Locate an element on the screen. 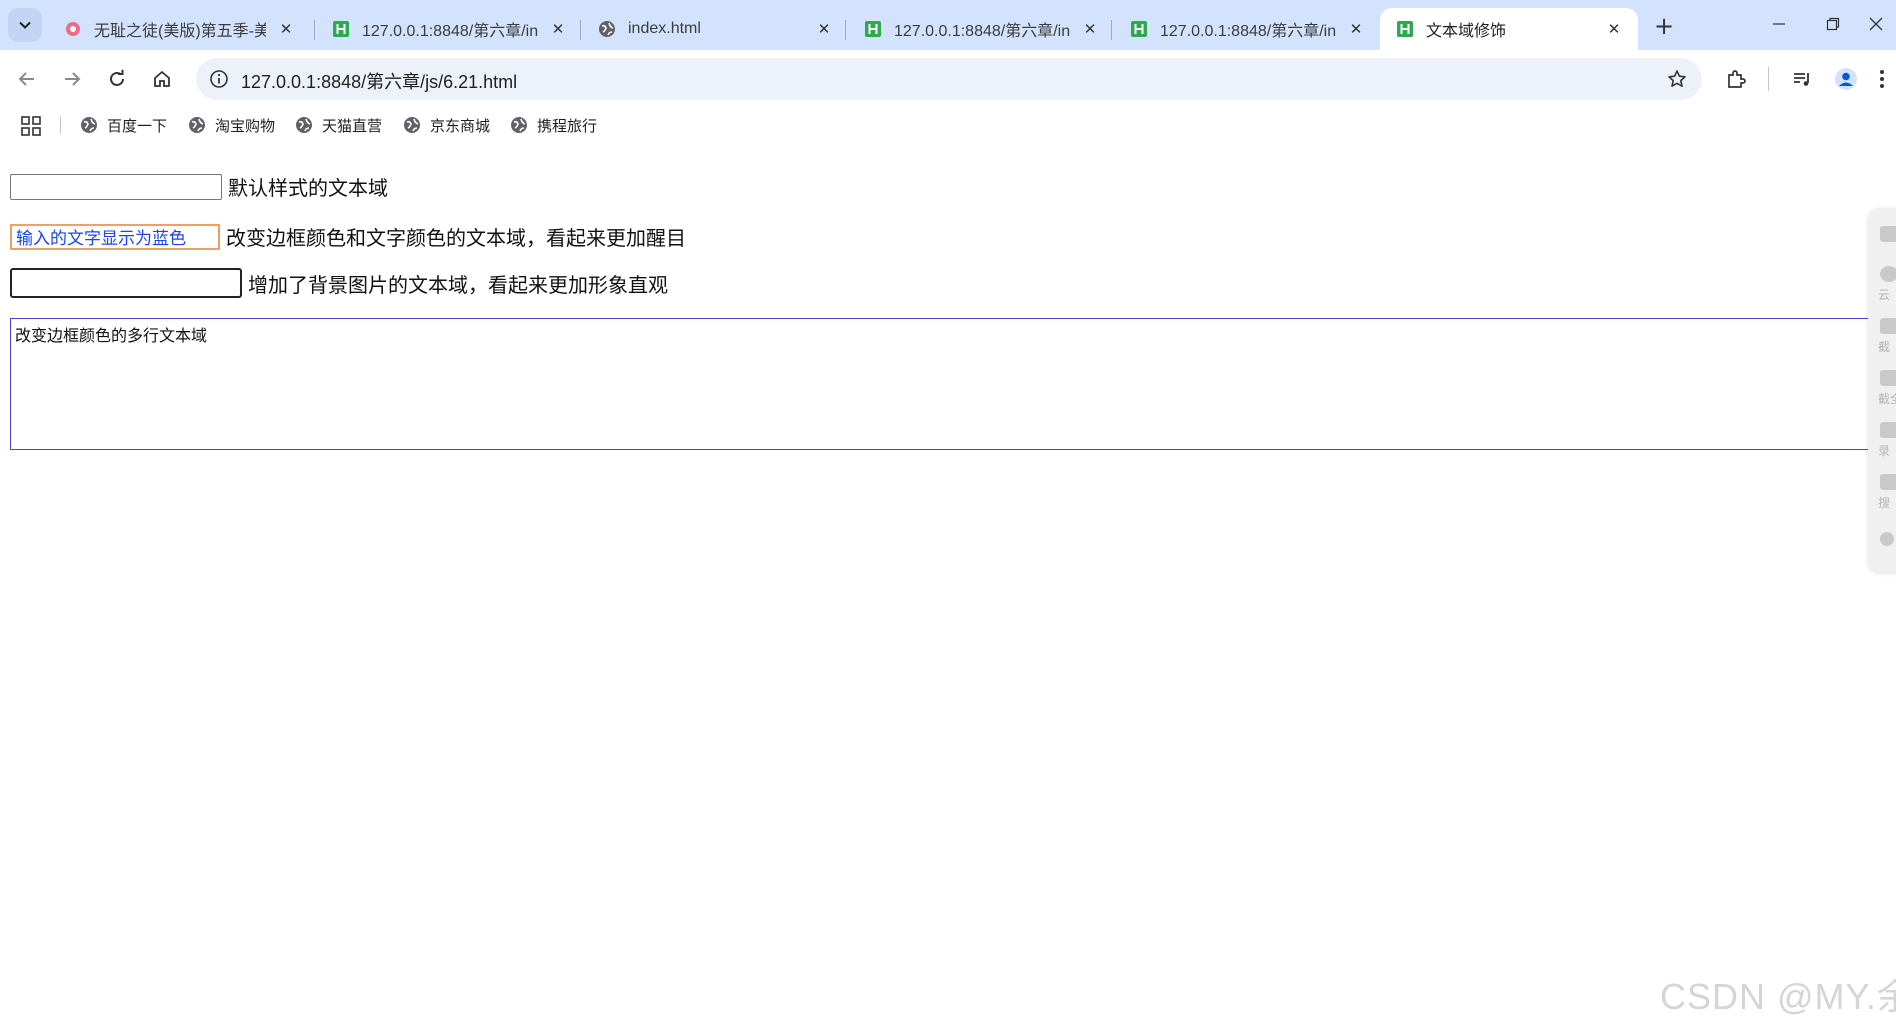 The height and width of the screenshot is (1025, 1896). home-icon is located at coordinates (162, 78).